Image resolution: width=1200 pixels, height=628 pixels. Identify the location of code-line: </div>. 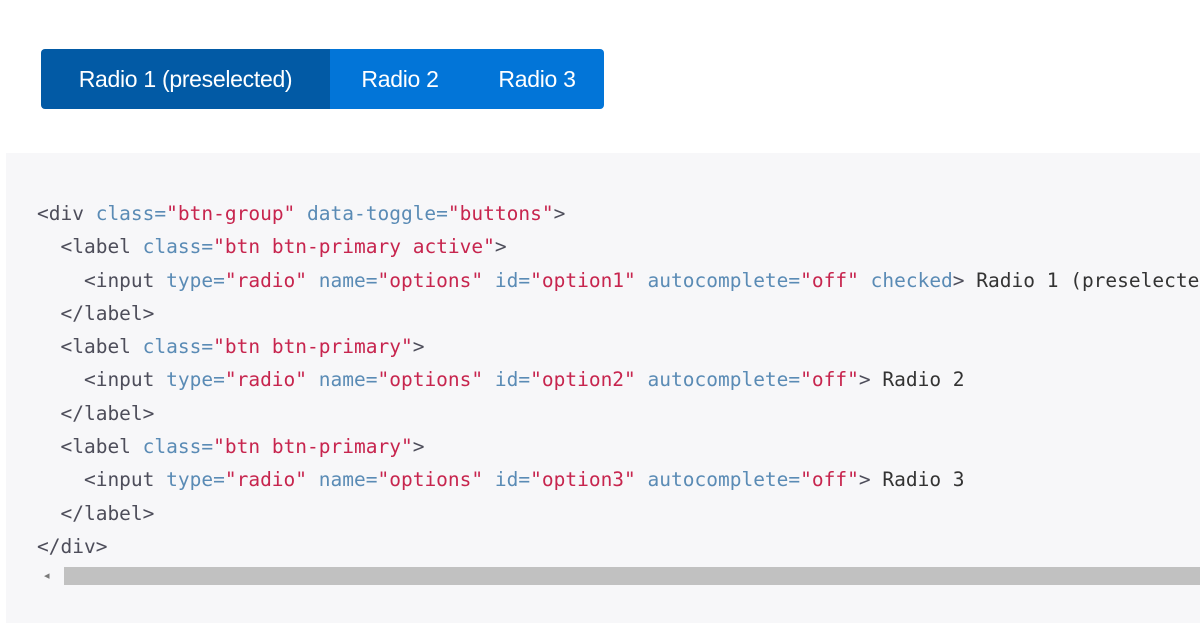
(72, 546).